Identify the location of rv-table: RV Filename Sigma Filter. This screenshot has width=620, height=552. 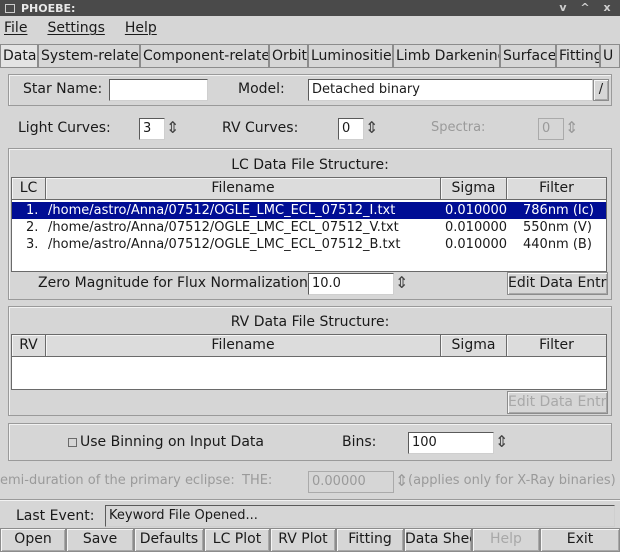
(309, 362).